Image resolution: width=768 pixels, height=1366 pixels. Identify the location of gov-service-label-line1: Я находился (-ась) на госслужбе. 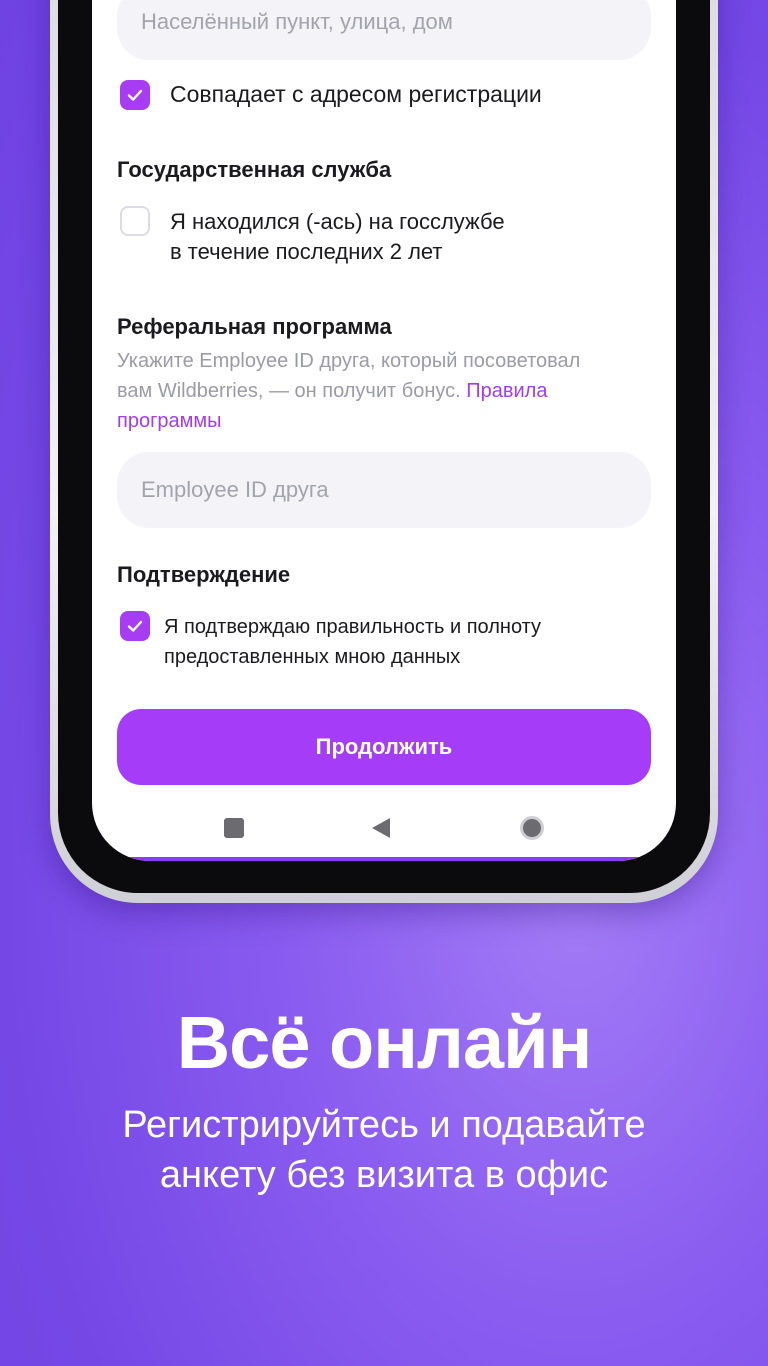
(337, 221).